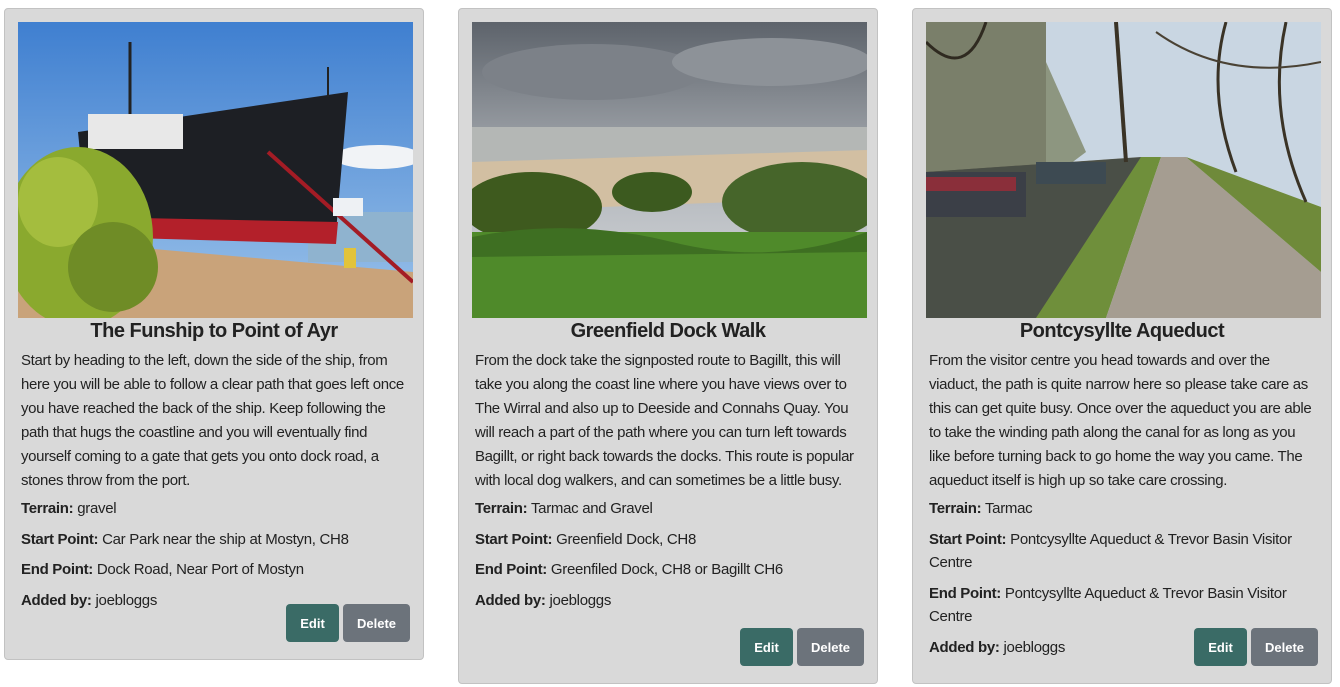 This screenshot has width=1340, height=687. What do you see at coordinates (200, 569) in the screenshot?
I see `end-point-value: Dock Road, Near Port of Mostyn` at bounding box center [200, 569].